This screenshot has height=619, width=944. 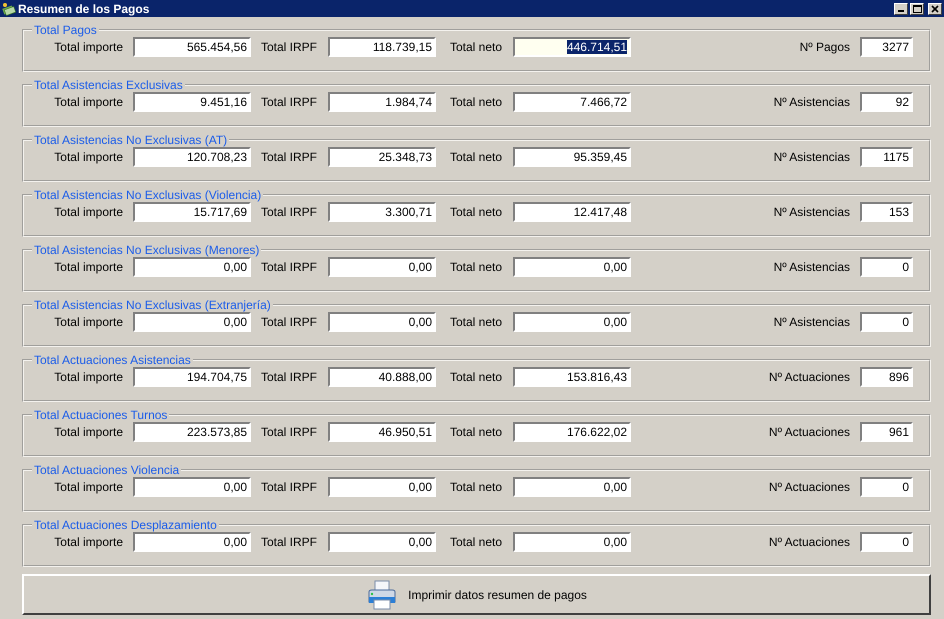 I want to click on minimize-icon, so click(x=901, y=11).